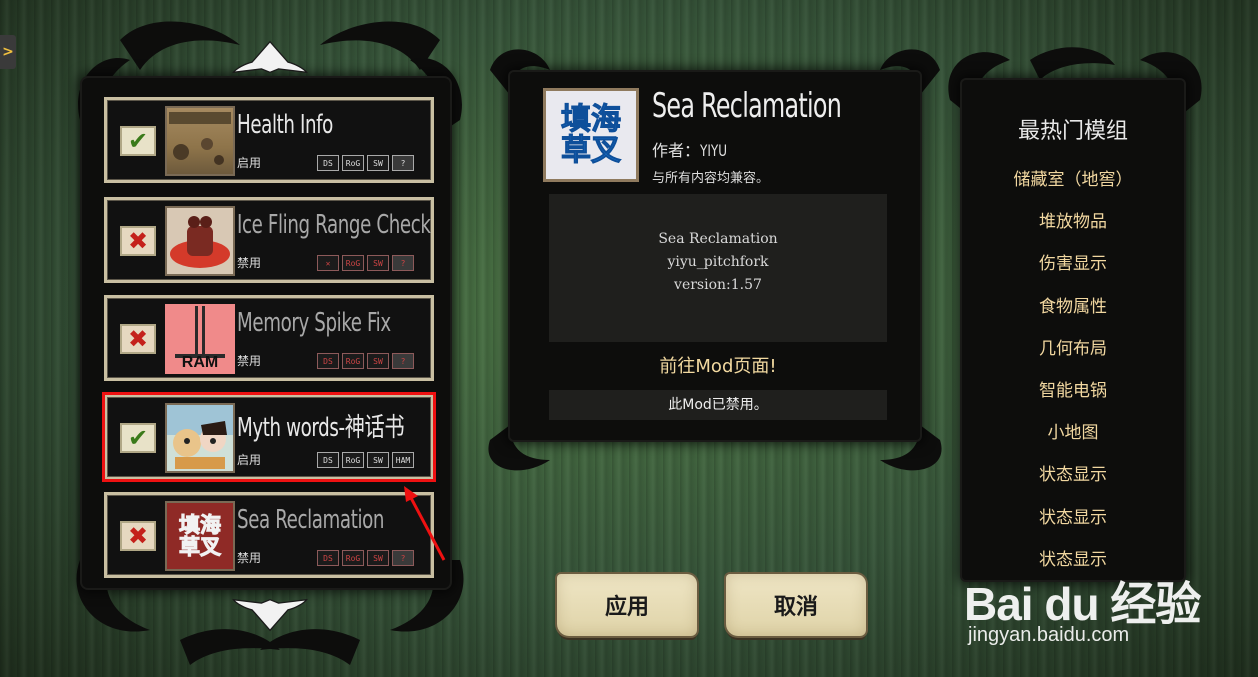 Image resolution: width=1258 pixels, height=677 pixels. Describe the element at coordinates (747, 106) in the screenshot. I see `mod-detail-title: Sea Reclamation` at that location.